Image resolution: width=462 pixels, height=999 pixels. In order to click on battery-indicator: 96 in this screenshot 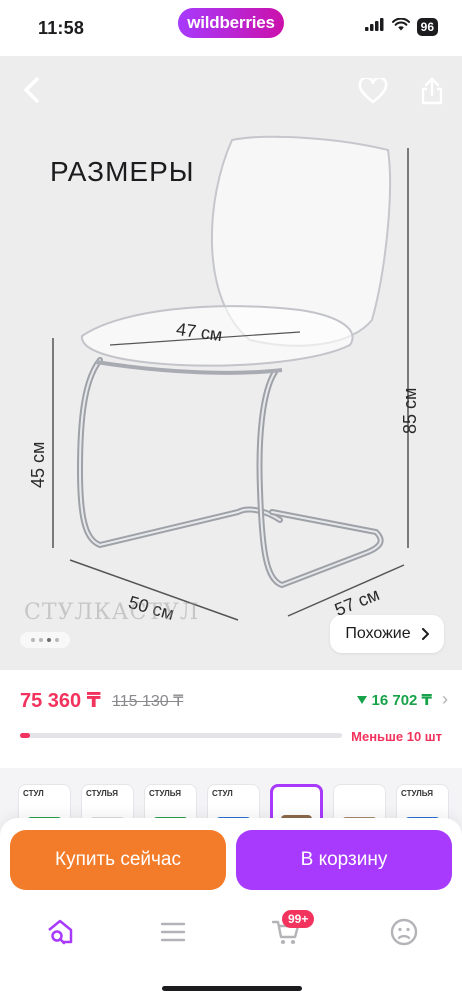, I will do `click(427, 27)`.